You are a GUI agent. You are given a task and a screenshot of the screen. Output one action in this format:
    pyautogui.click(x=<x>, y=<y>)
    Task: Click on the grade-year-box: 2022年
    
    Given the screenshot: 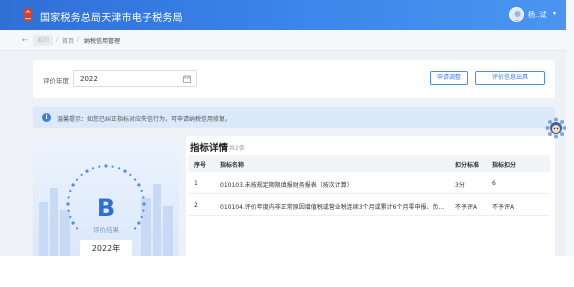 What is the action you would take?
    pyautogui.click(x=106, y=248)
    